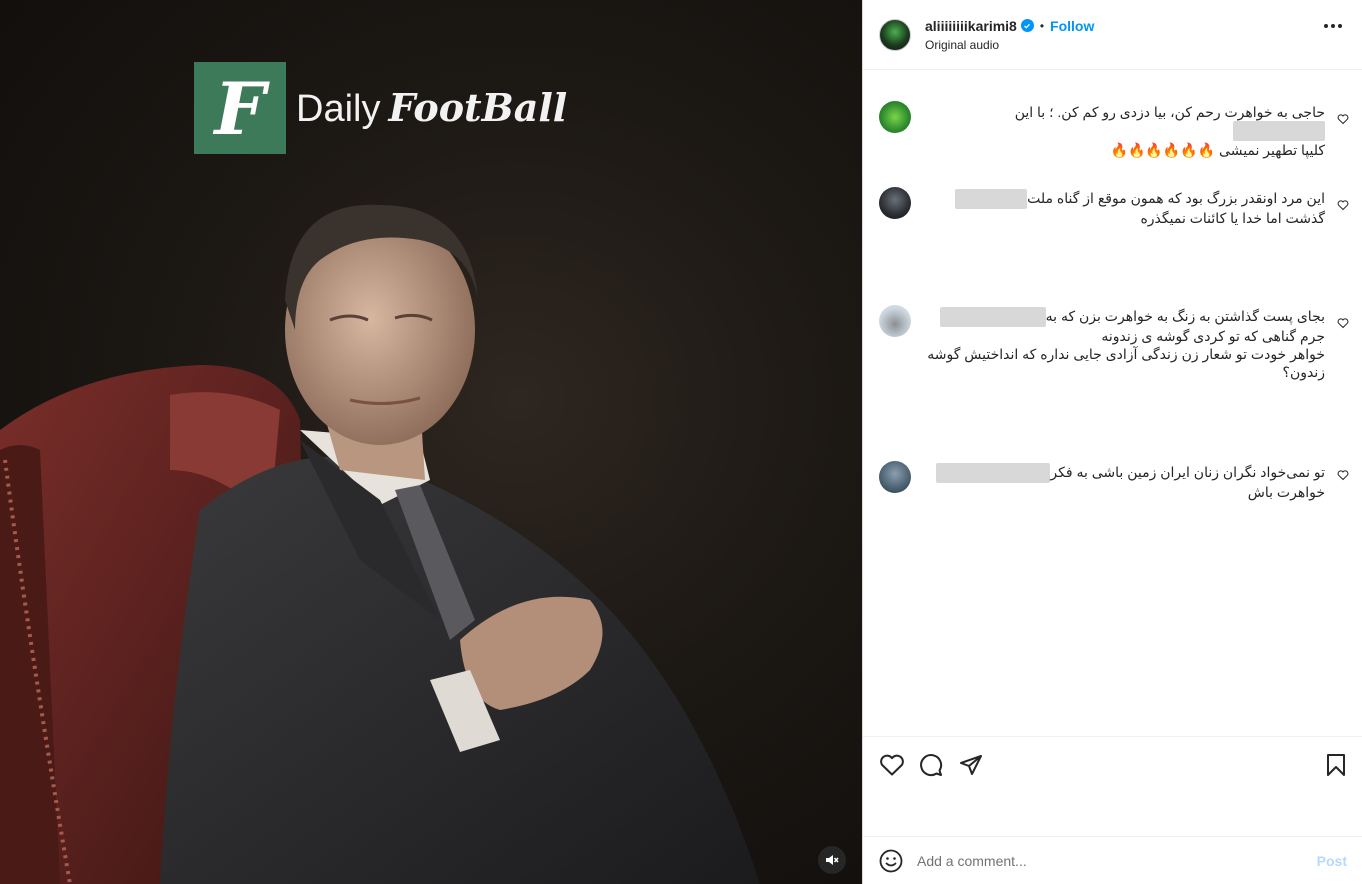 The height and width of the screenshot is (884, 1362). What do you see at coordinates (1072, 26) in the screenshot?
I see `follow-button: Follow` at bounding box center [1072, 26].